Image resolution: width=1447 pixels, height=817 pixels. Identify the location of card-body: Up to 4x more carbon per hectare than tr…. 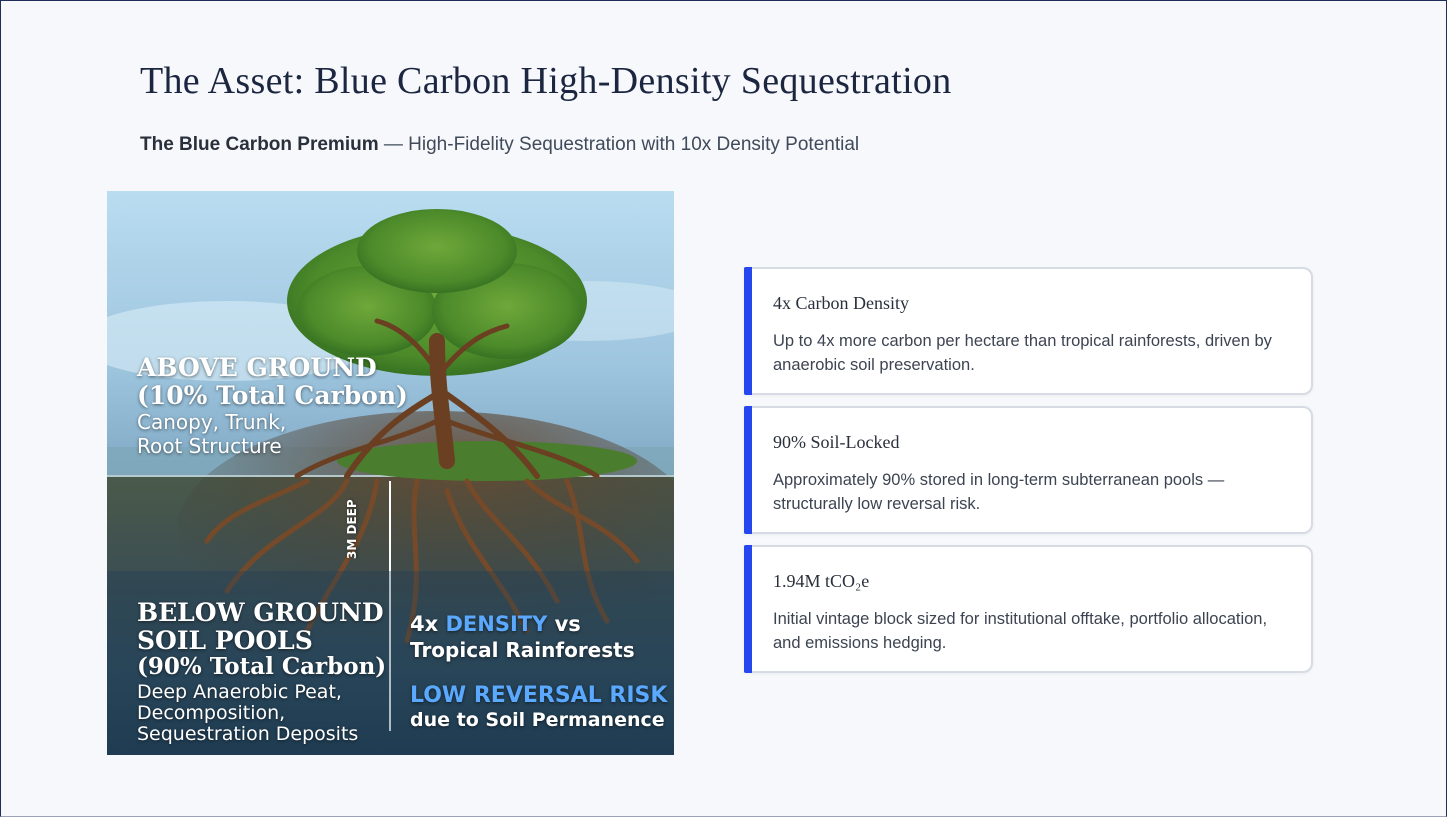
(1022, 353).